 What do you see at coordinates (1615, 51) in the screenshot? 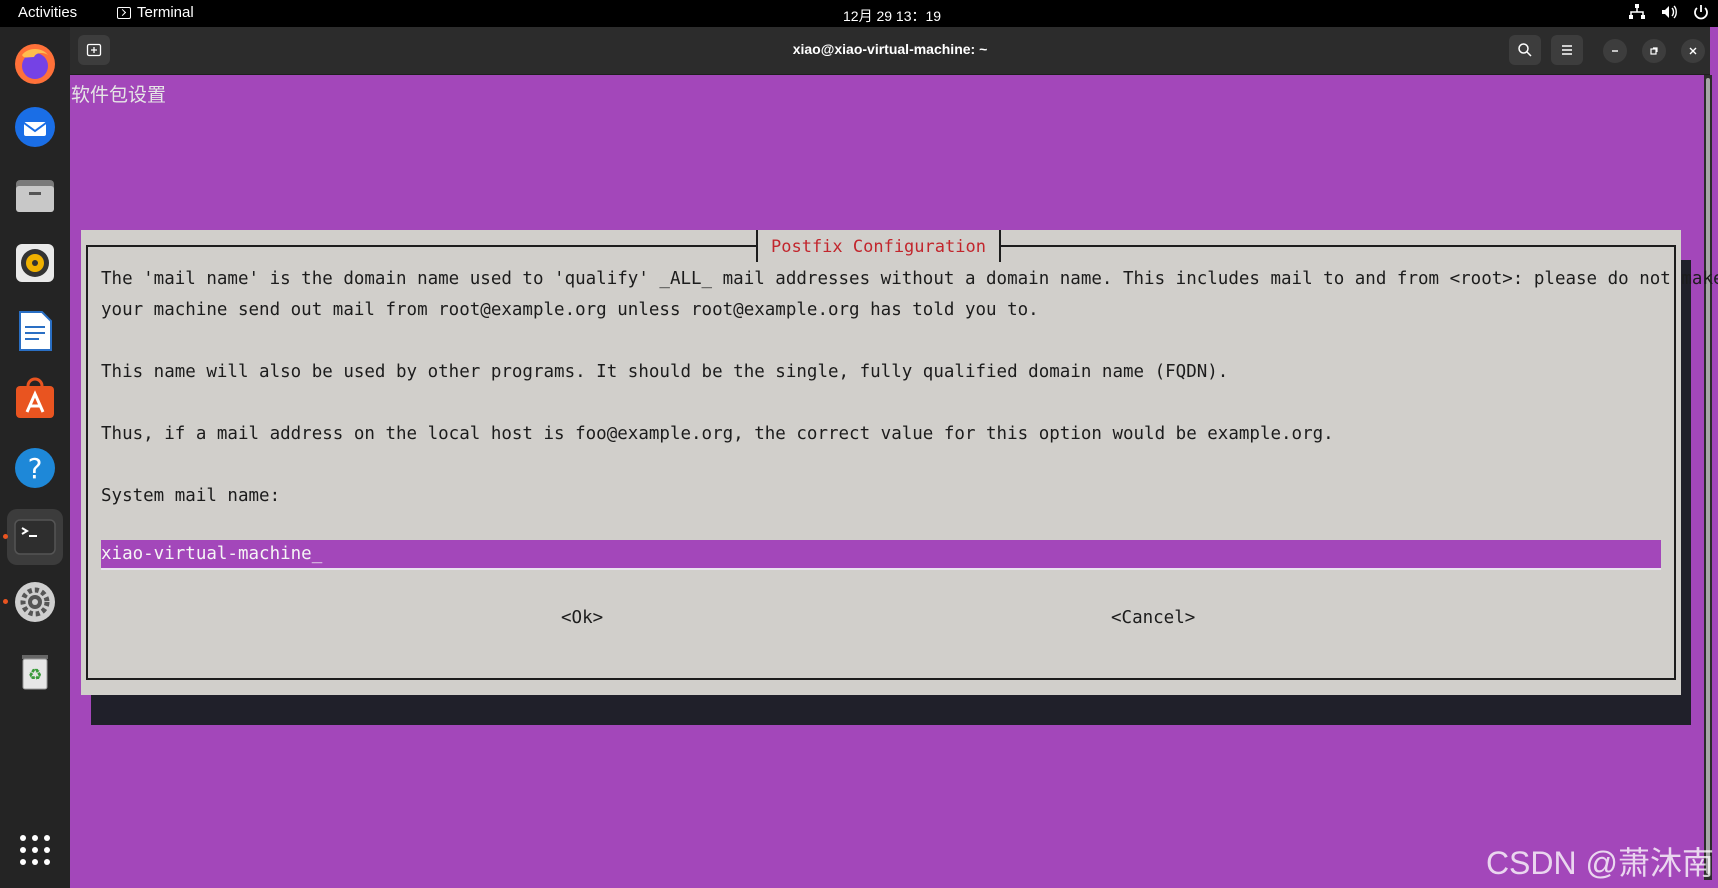
I see `minimize-button` at bounding box center [1615, 51].